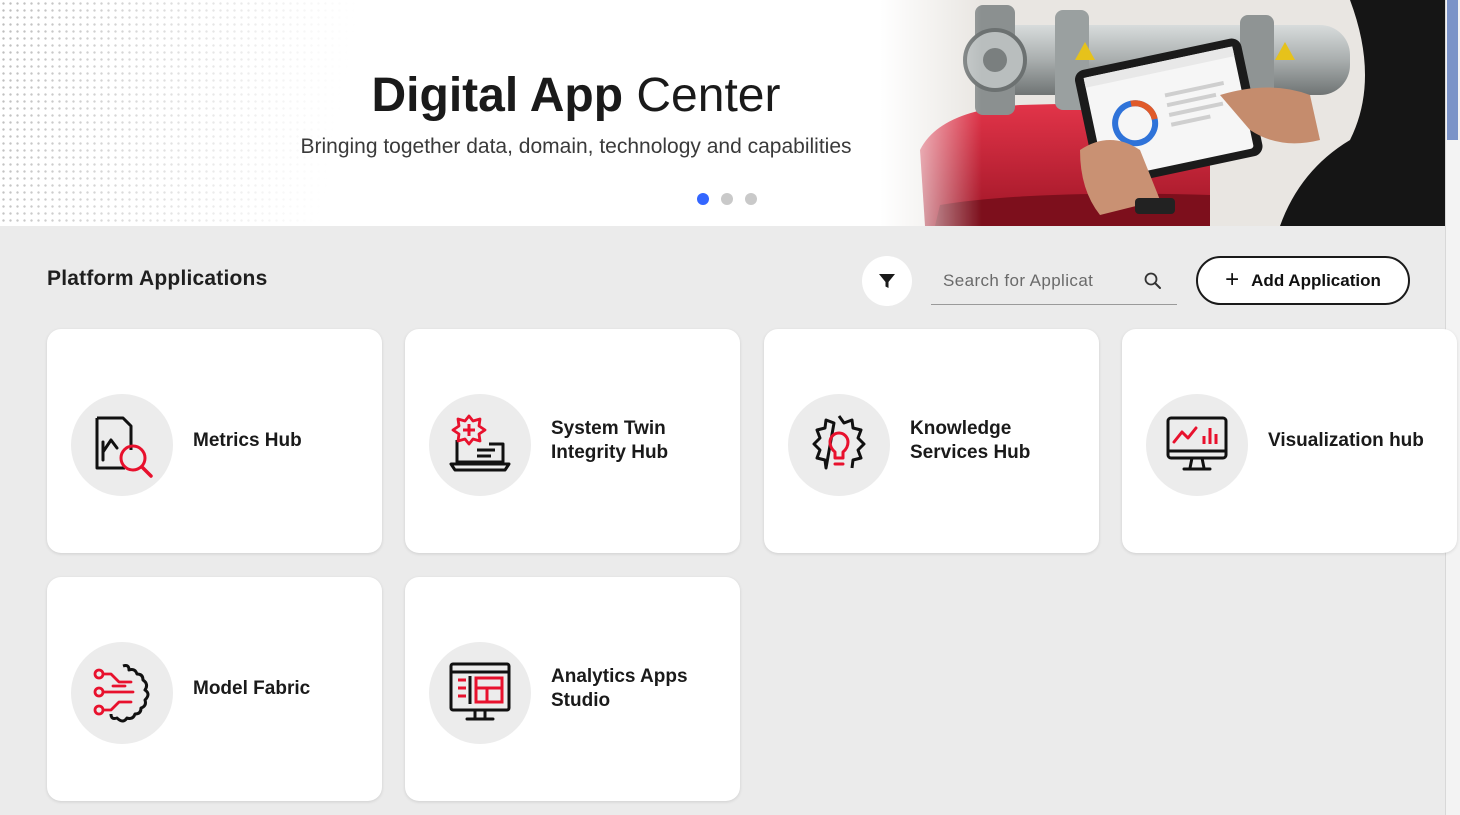  Describe the element at coordinates (247, 440) in the screenshot. I see `app-card-title: Metrics Hub` at that location.